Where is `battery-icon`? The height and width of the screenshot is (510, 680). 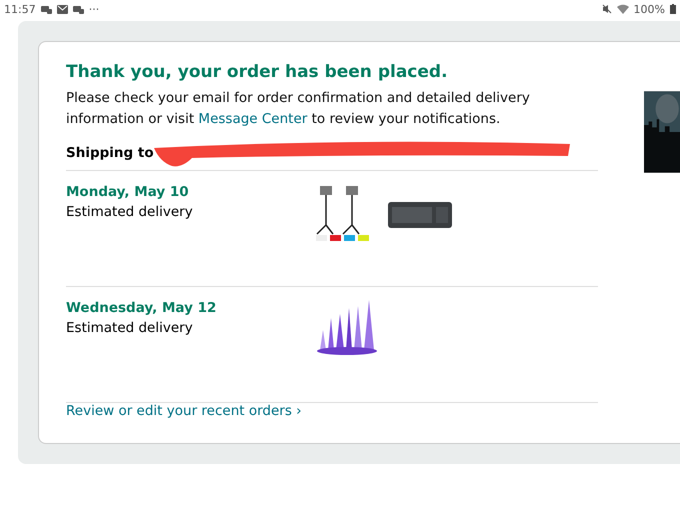
battery-icon is located at coordinates (673, 9).